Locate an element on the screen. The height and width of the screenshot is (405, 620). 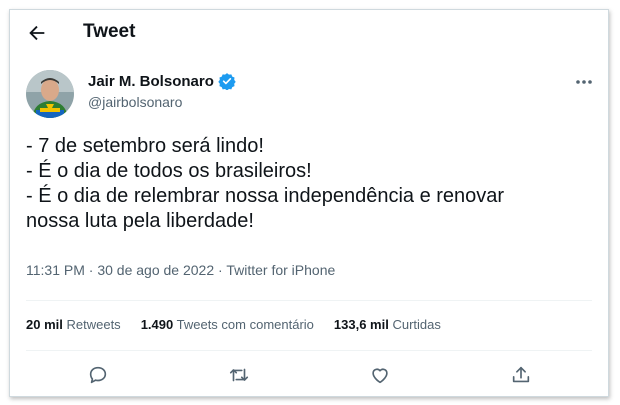
likes-count: 133,6 mil is located at coordinates (361, 324).